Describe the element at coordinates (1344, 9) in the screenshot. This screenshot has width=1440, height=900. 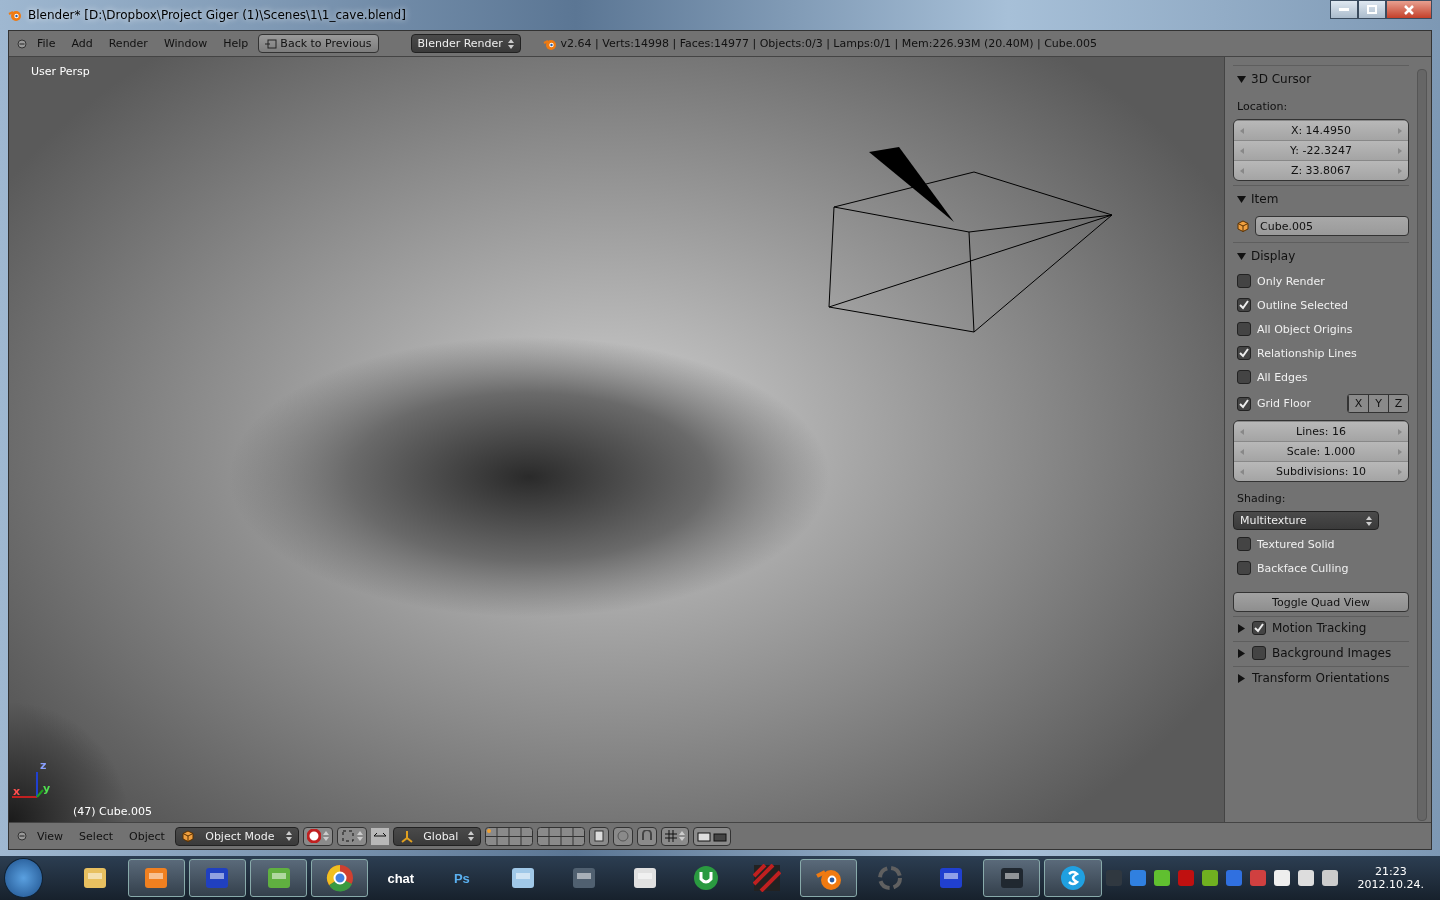
I see `minimize-button` at that location.